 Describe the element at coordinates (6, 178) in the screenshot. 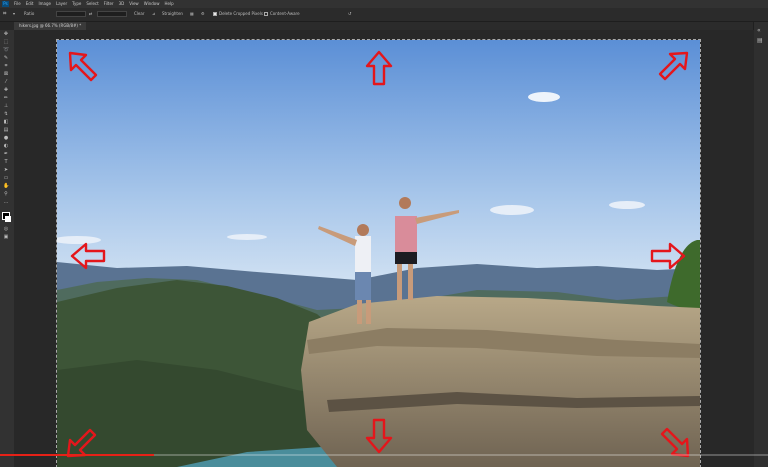

I see `rectangle-tool-icon: ▭` at that location.